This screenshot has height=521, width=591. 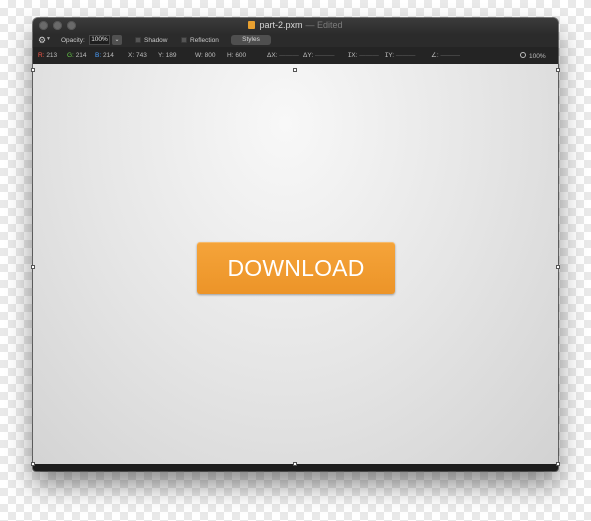 I want to click on blue-value: 214, so click(x=108, y=55).